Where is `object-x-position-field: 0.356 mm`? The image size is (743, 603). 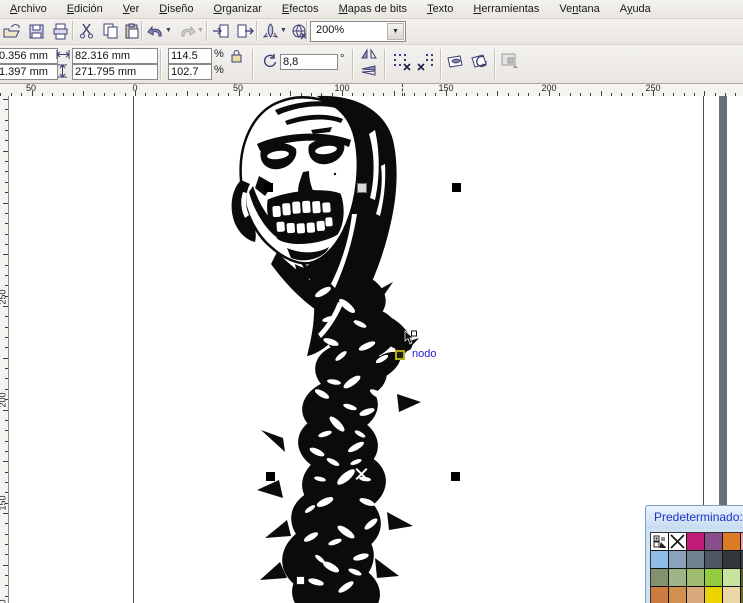
object-x-position-field: 0.356 mm is located at coordinates (29, 56).